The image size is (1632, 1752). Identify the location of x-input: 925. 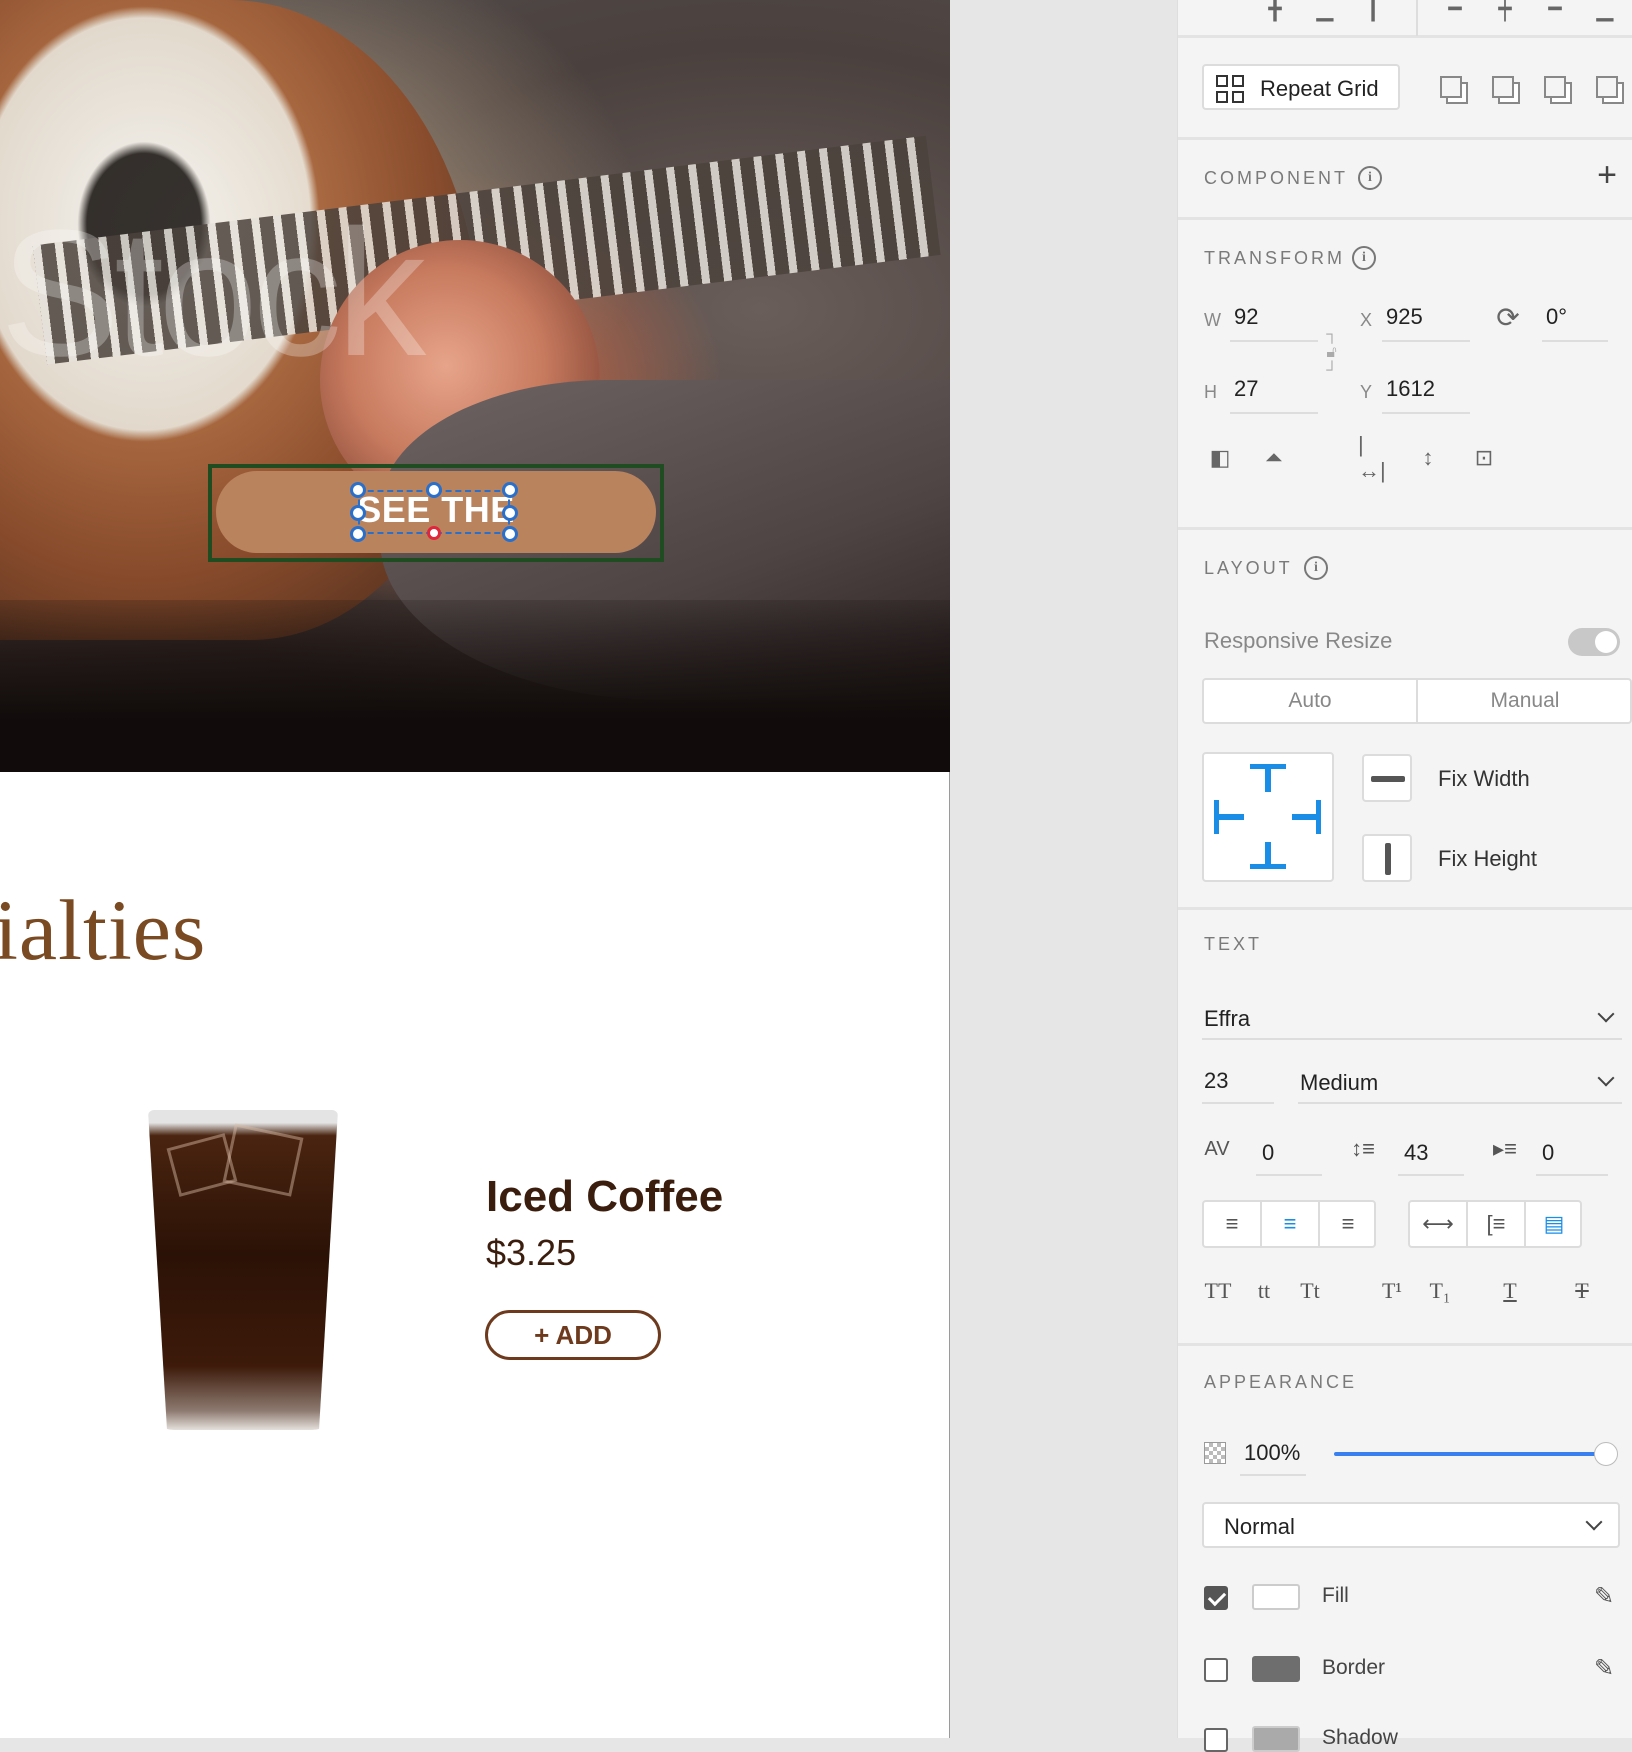
(1404, 317).